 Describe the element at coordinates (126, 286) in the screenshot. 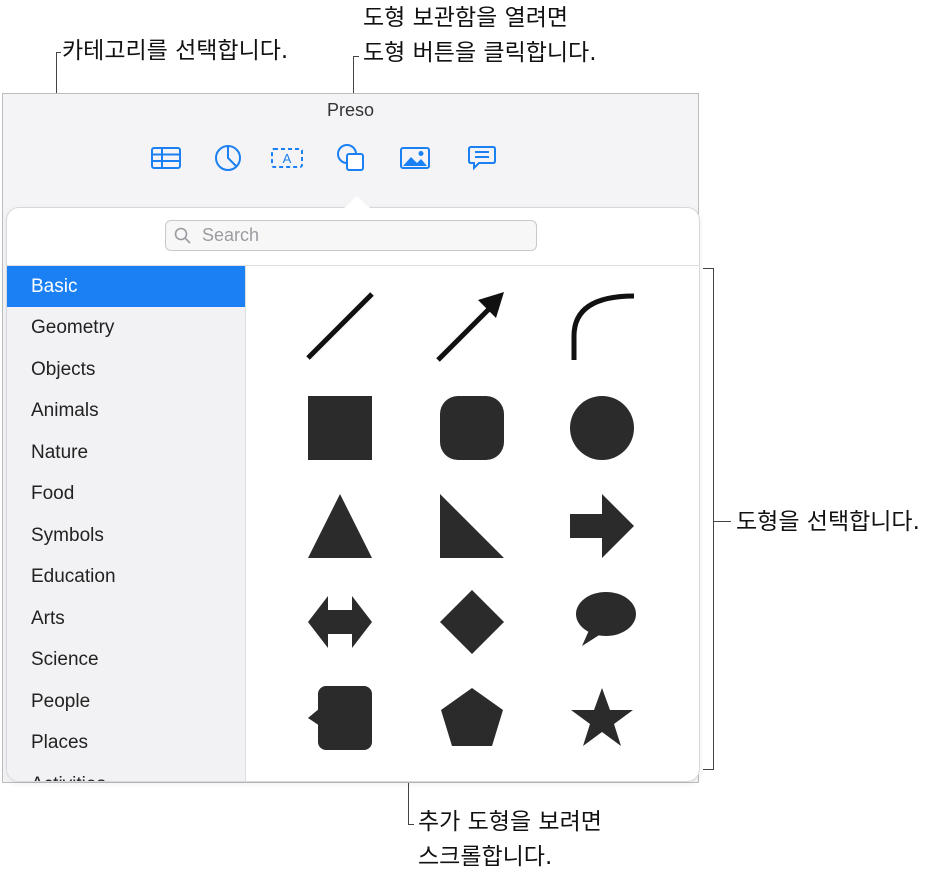

I see `sidebar-item-basic: Basic` at that location.